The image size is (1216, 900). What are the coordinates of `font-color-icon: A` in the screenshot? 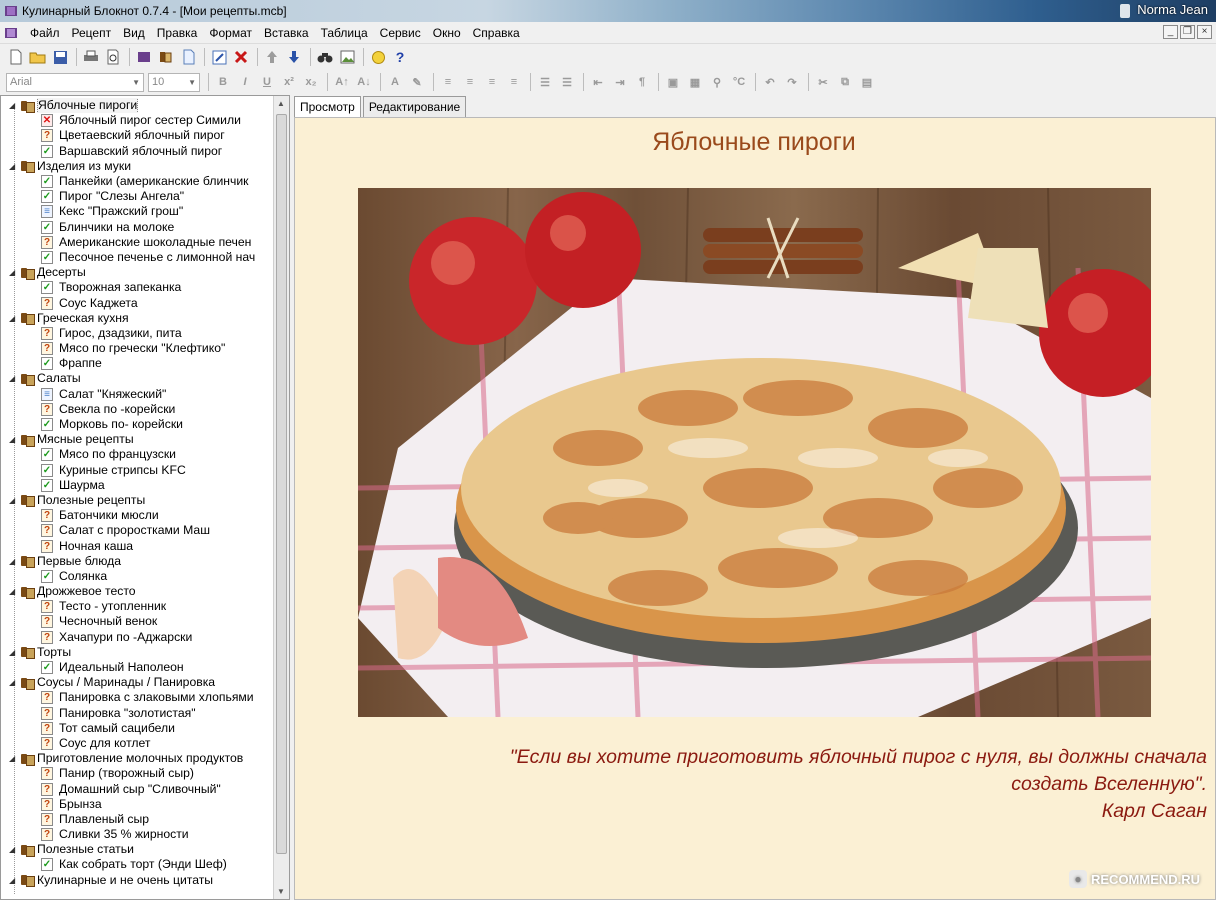 It's located at (395, 82).